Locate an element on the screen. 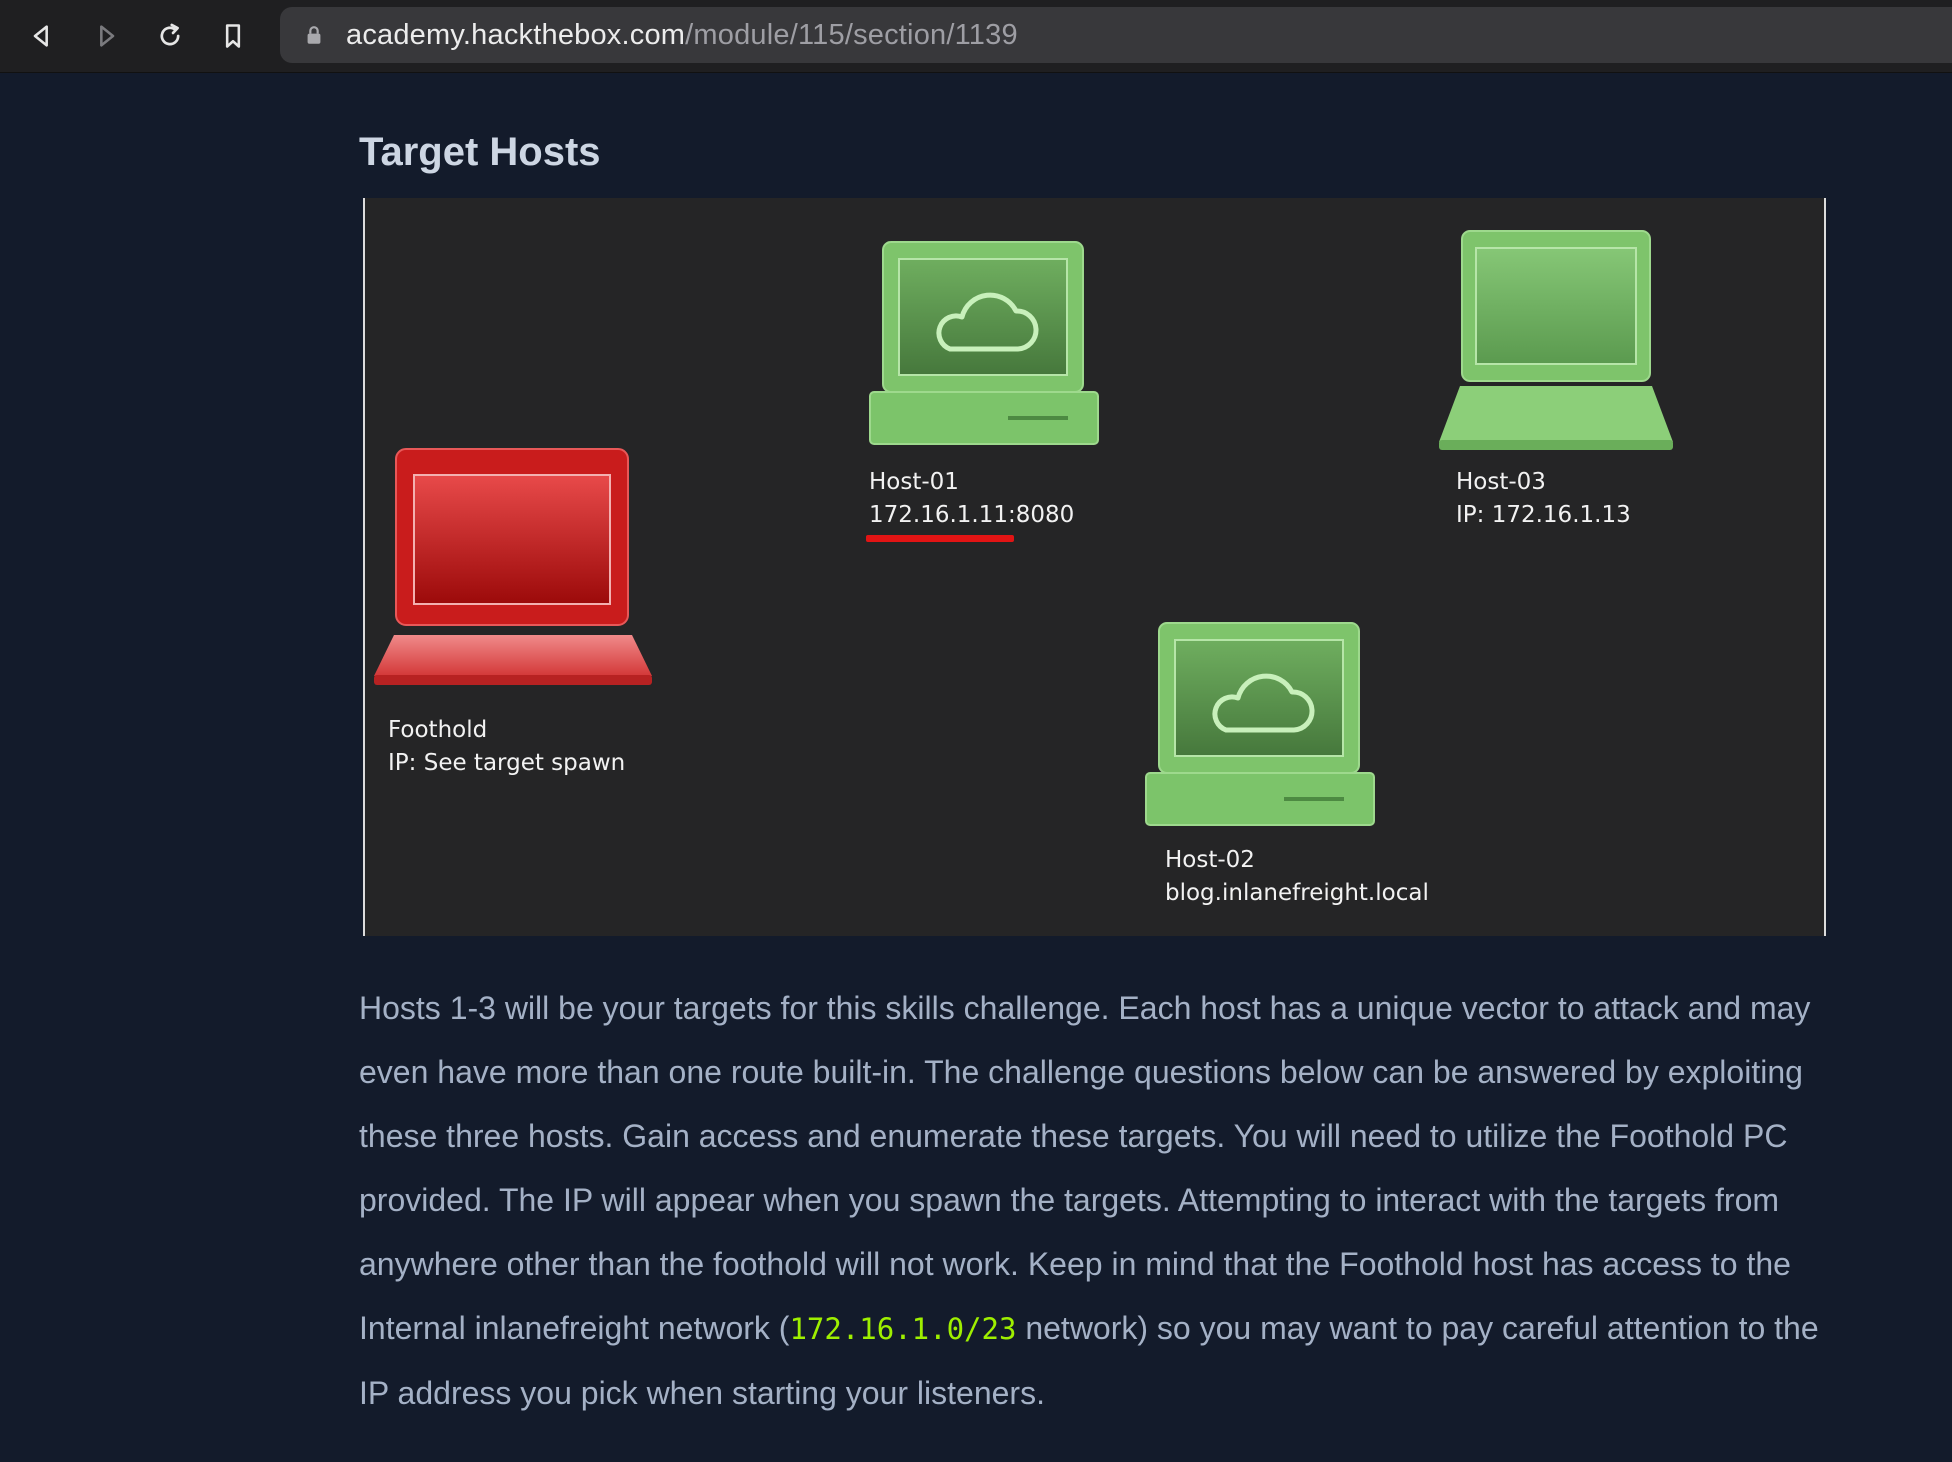 The height and width of the screenshot is (1462, 1952). bookmark-button is located at coordinates (233, 36).